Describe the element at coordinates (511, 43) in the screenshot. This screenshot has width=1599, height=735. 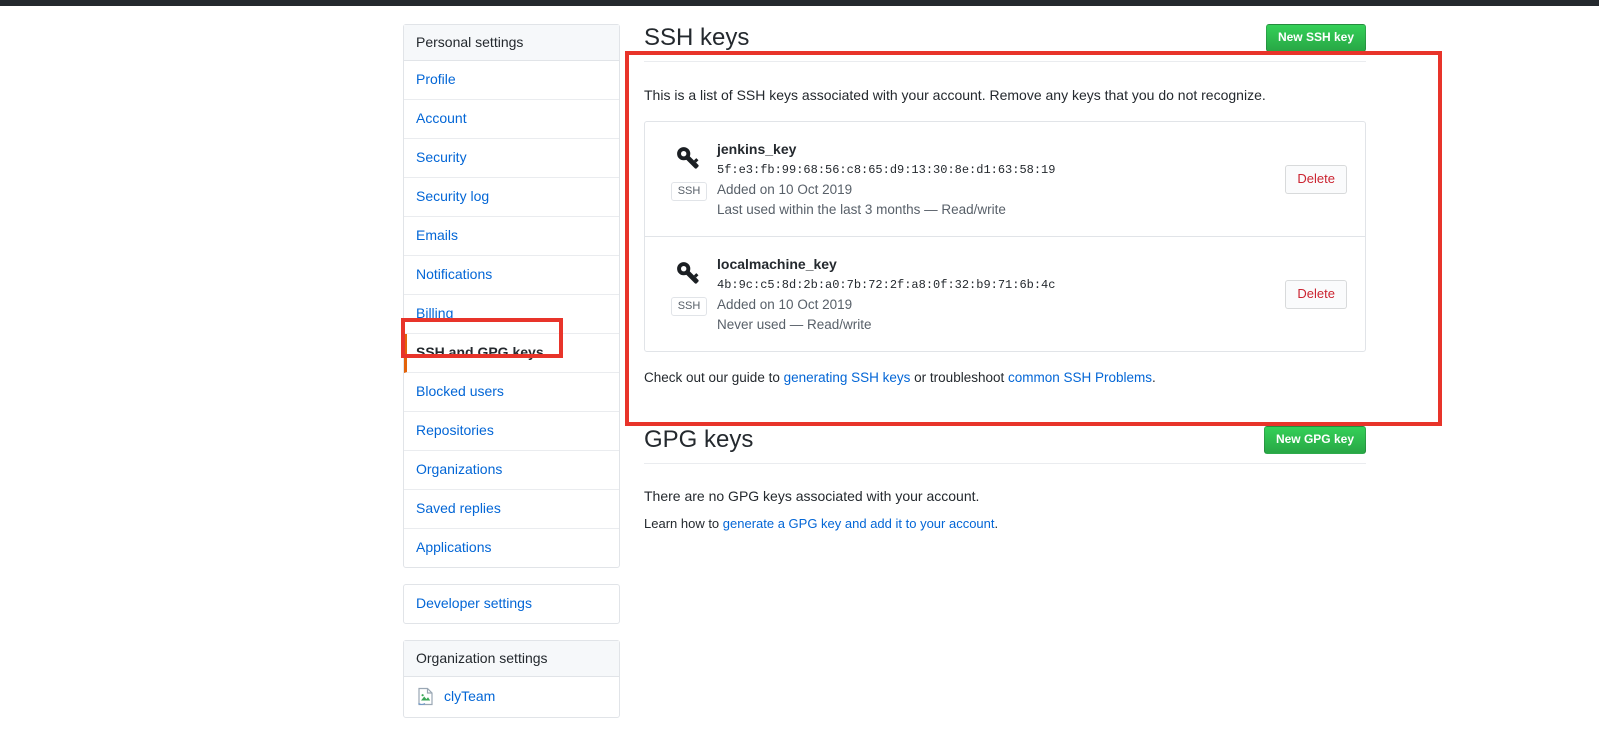
I see `personal-settings-heading: Personal settings` at that location.